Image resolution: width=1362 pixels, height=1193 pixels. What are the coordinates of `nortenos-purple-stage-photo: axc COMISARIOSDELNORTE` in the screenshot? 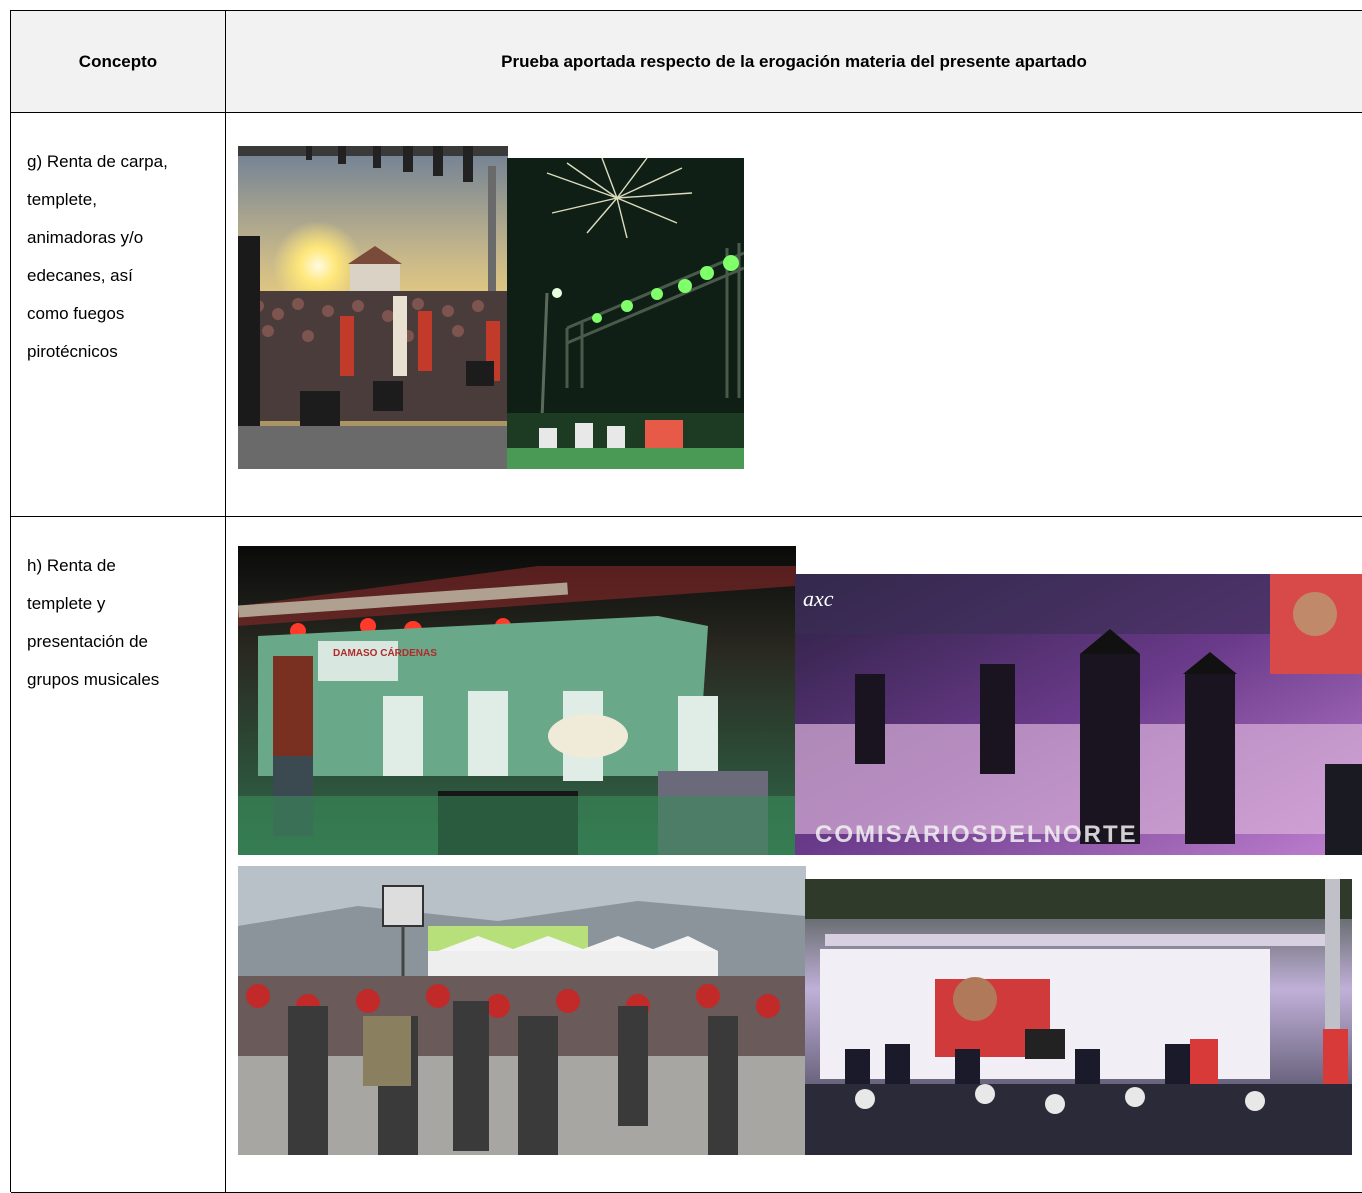 It's located at (1078, 714).